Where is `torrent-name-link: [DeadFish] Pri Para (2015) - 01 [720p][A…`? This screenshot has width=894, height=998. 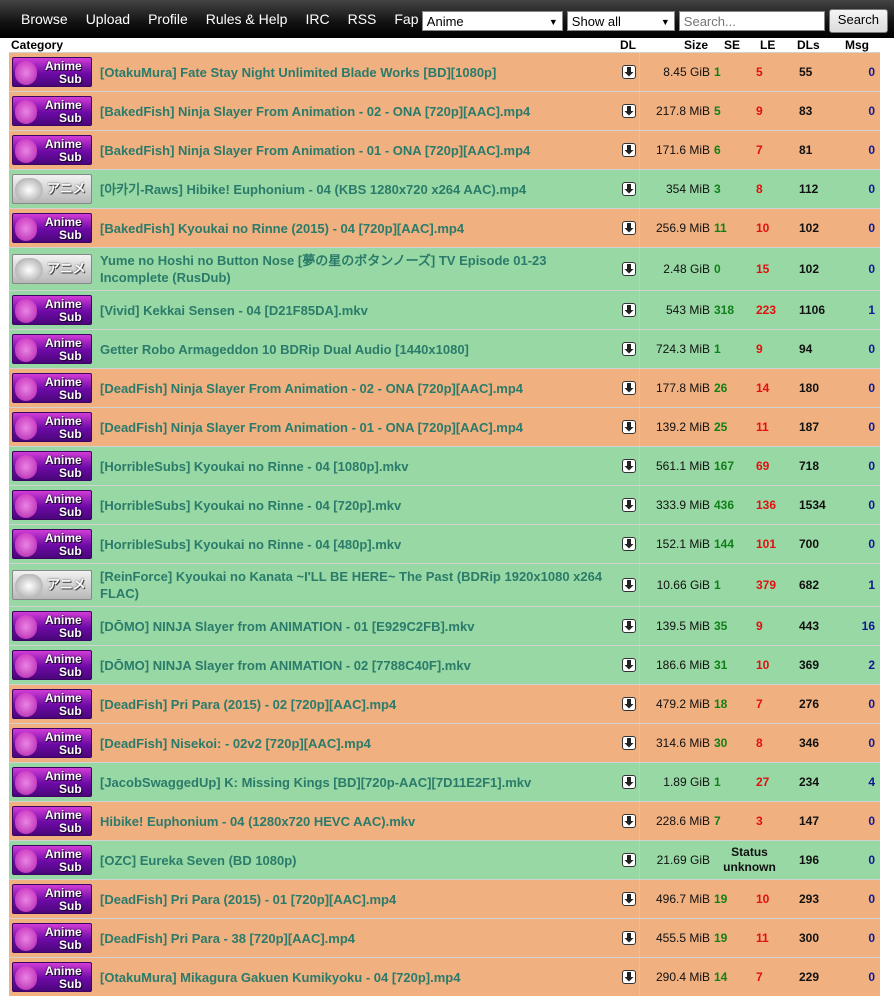 torrent-name-link: [DeadFish] Pri Para (2015) - 01 [720p][A… is located at coordinates (357, 899).